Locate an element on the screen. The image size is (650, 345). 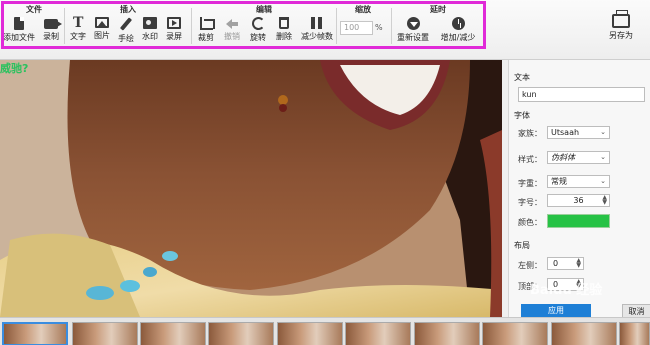
frame-strip is located at coordinates (325, 331).